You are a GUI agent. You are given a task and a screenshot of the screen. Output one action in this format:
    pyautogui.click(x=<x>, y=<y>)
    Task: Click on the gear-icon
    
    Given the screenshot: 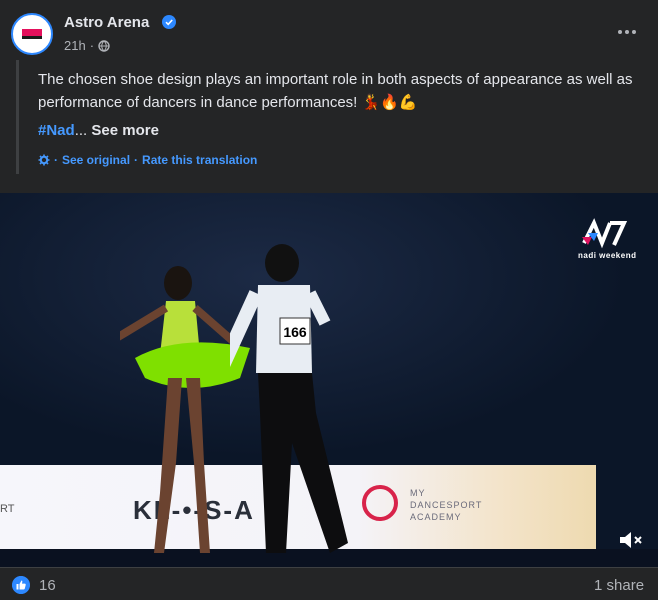 What is the action you would take?
    pyautogui.click(x=44, y=160)
    